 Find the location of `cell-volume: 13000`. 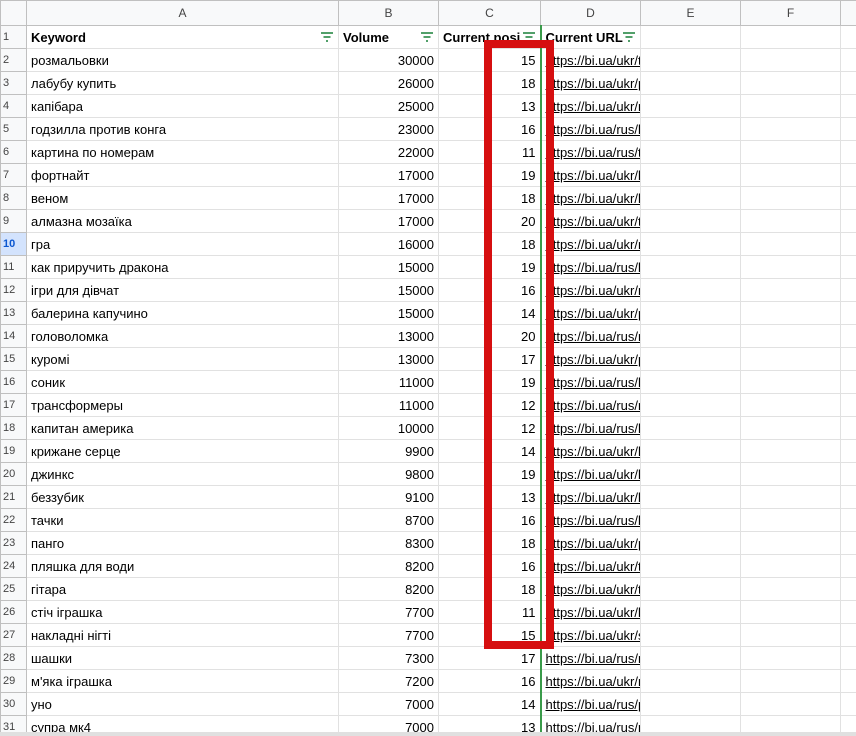

cell-volume: 13000 is located at coordinates (388, 359).